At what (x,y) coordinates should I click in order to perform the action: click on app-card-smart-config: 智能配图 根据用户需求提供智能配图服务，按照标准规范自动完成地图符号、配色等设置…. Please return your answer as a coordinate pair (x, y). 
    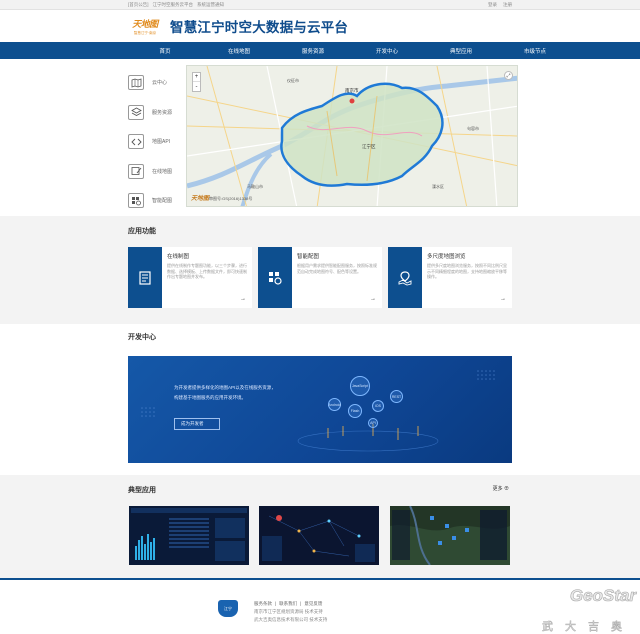
    Looking at the image, I should click on (320, 277).